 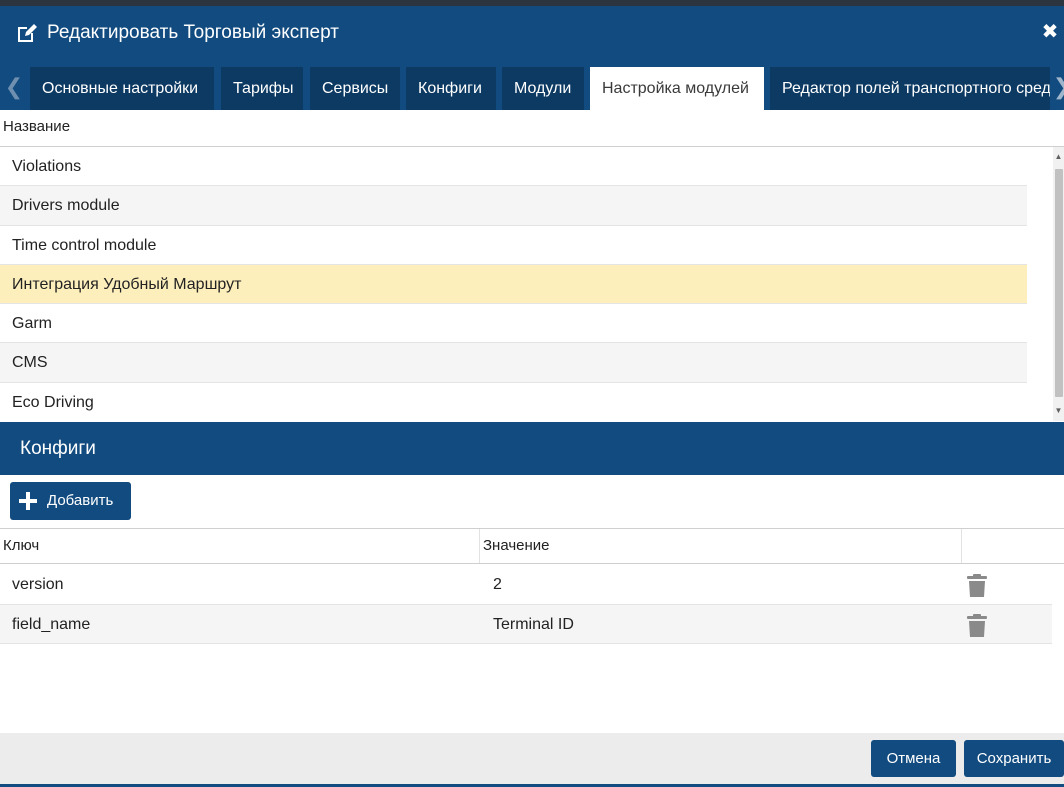 I want to click on dialog-title-bar: Редактировать Торговый эксперт ✖, so click(x=532, y=33).